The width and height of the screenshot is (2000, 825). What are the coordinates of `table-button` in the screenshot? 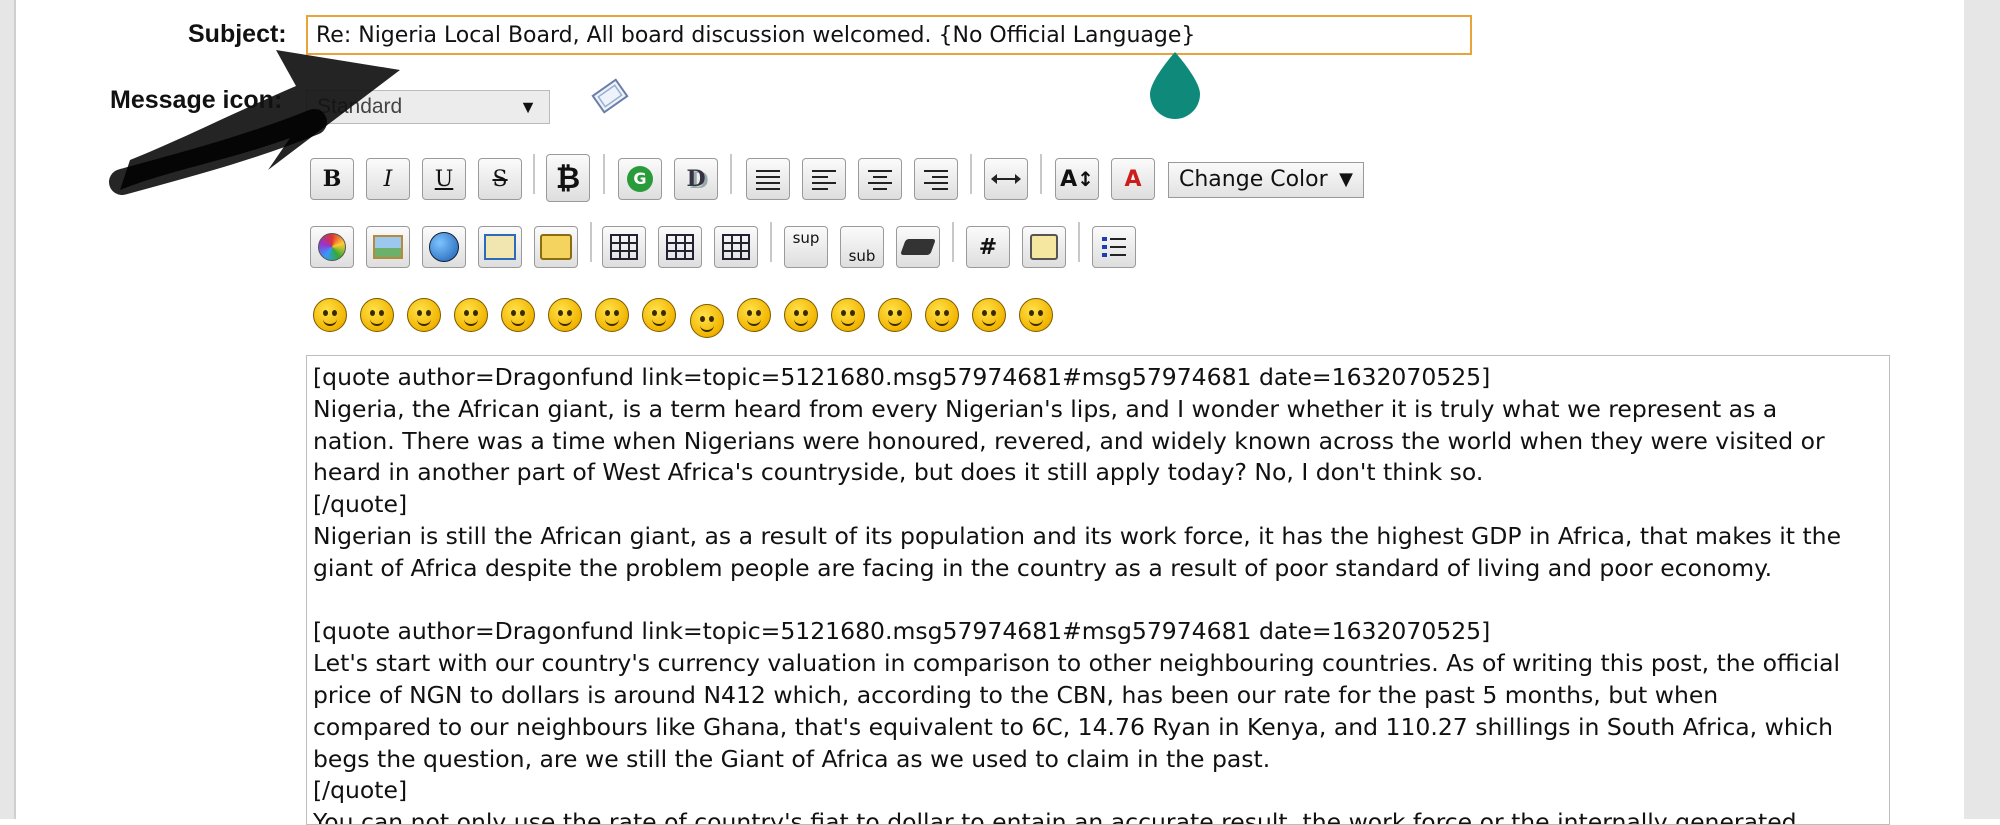 It's located at (624, 247).